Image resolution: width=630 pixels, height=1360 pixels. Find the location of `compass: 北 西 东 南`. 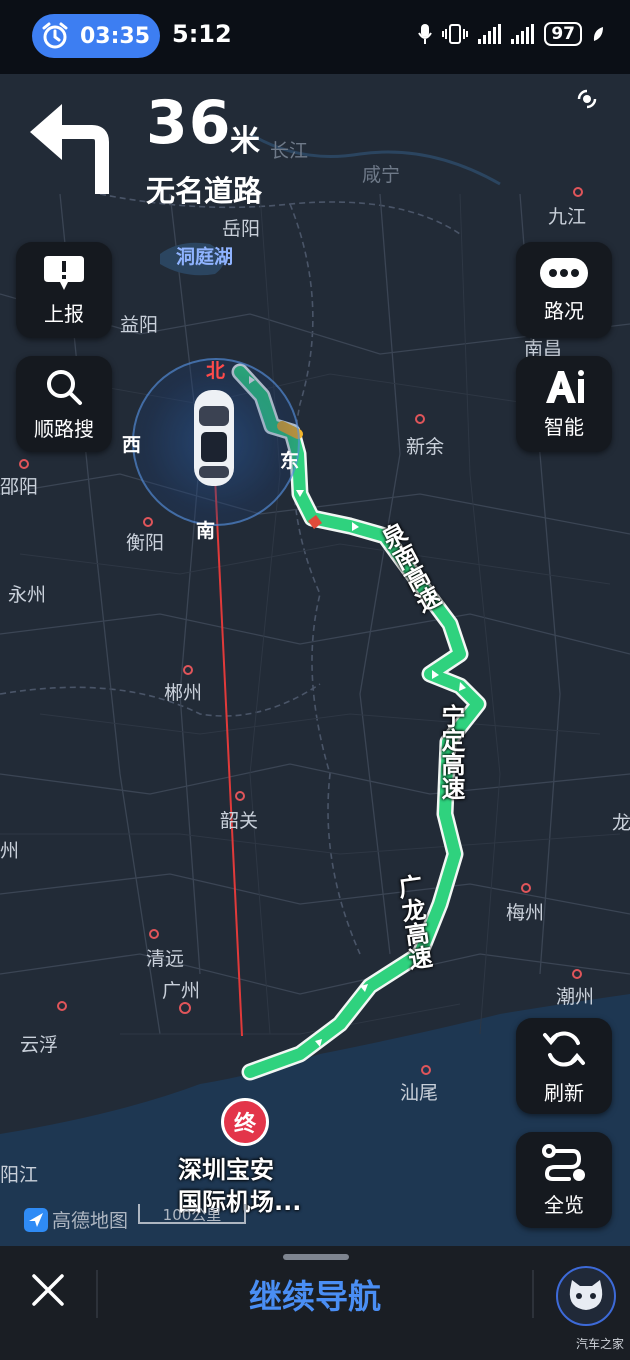

compass: 北 西 东 南 is located at coordinates (211, 450).